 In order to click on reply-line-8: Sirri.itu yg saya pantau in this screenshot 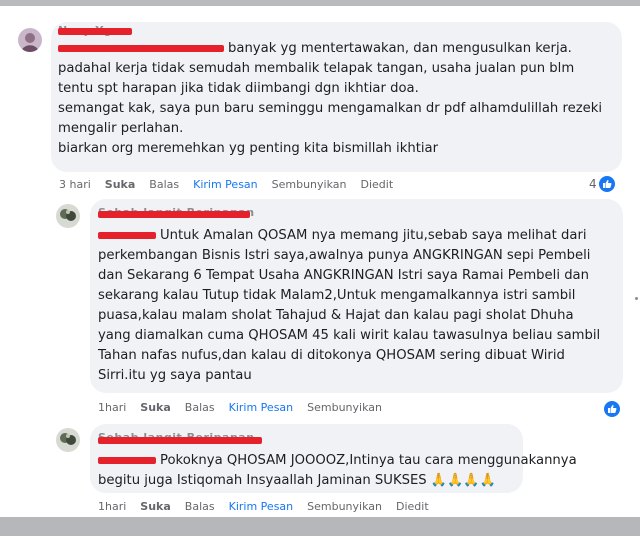, I will do `click(175, 375)`.